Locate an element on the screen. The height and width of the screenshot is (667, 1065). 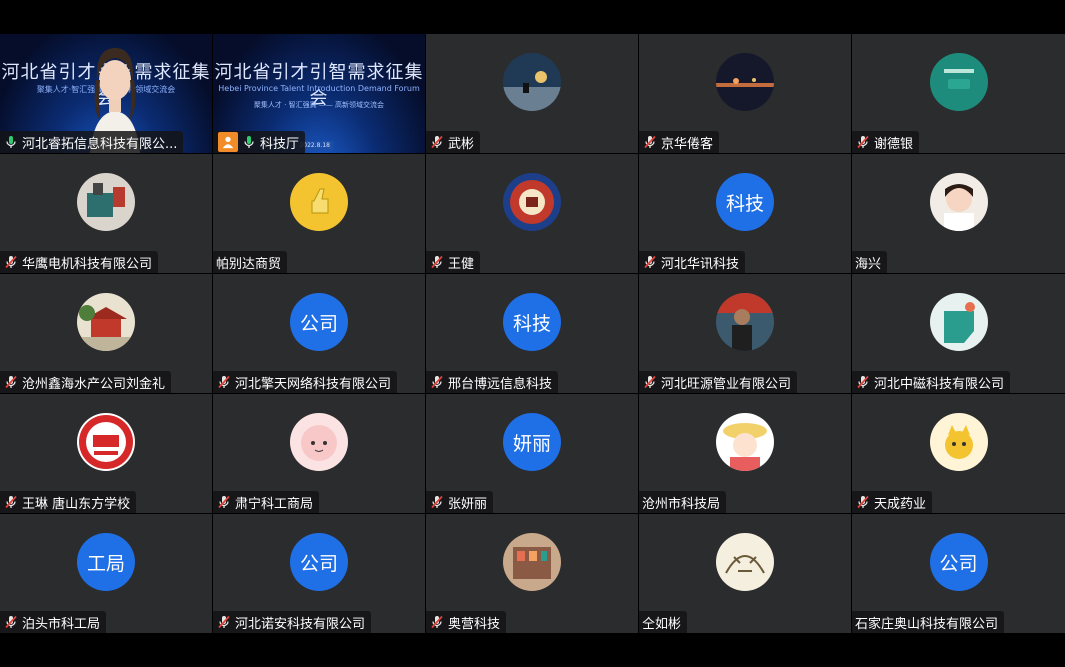
participant-tile: 海兴 is located at coordinates (958, 213).